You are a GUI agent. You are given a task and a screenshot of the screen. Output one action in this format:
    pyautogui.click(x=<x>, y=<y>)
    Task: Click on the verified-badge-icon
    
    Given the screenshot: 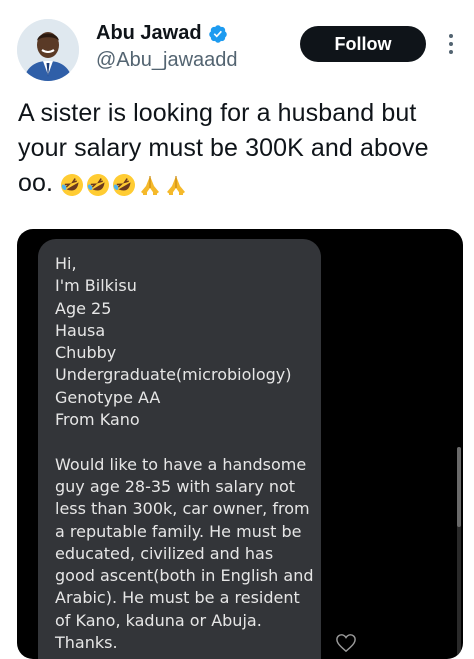 What is the action you would take?
    pyautogui.click(x=217, y=33)
    